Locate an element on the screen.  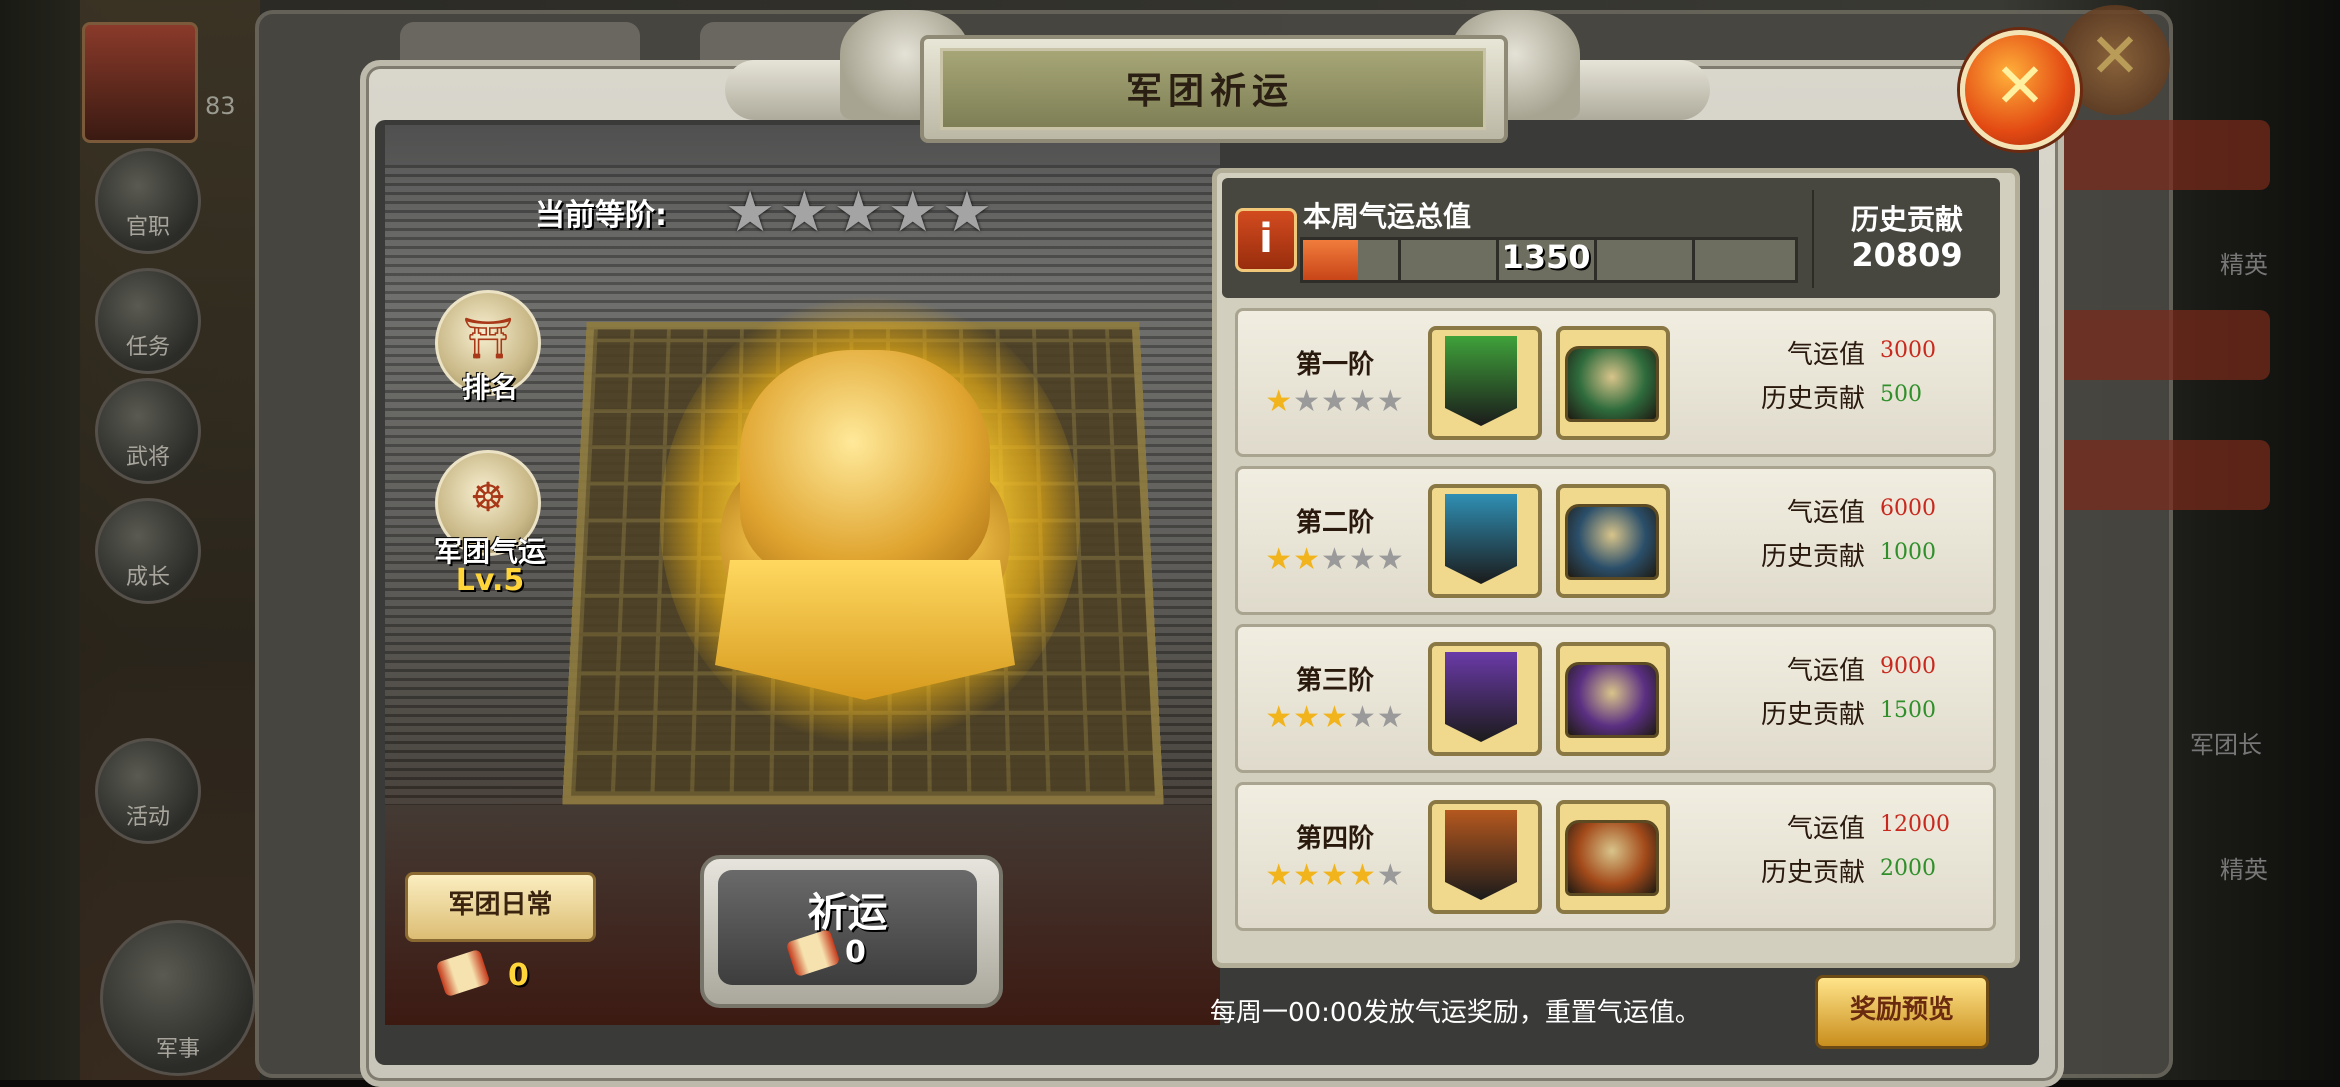
tier-name: 第二阶 is located at coordinates (1335, 520).